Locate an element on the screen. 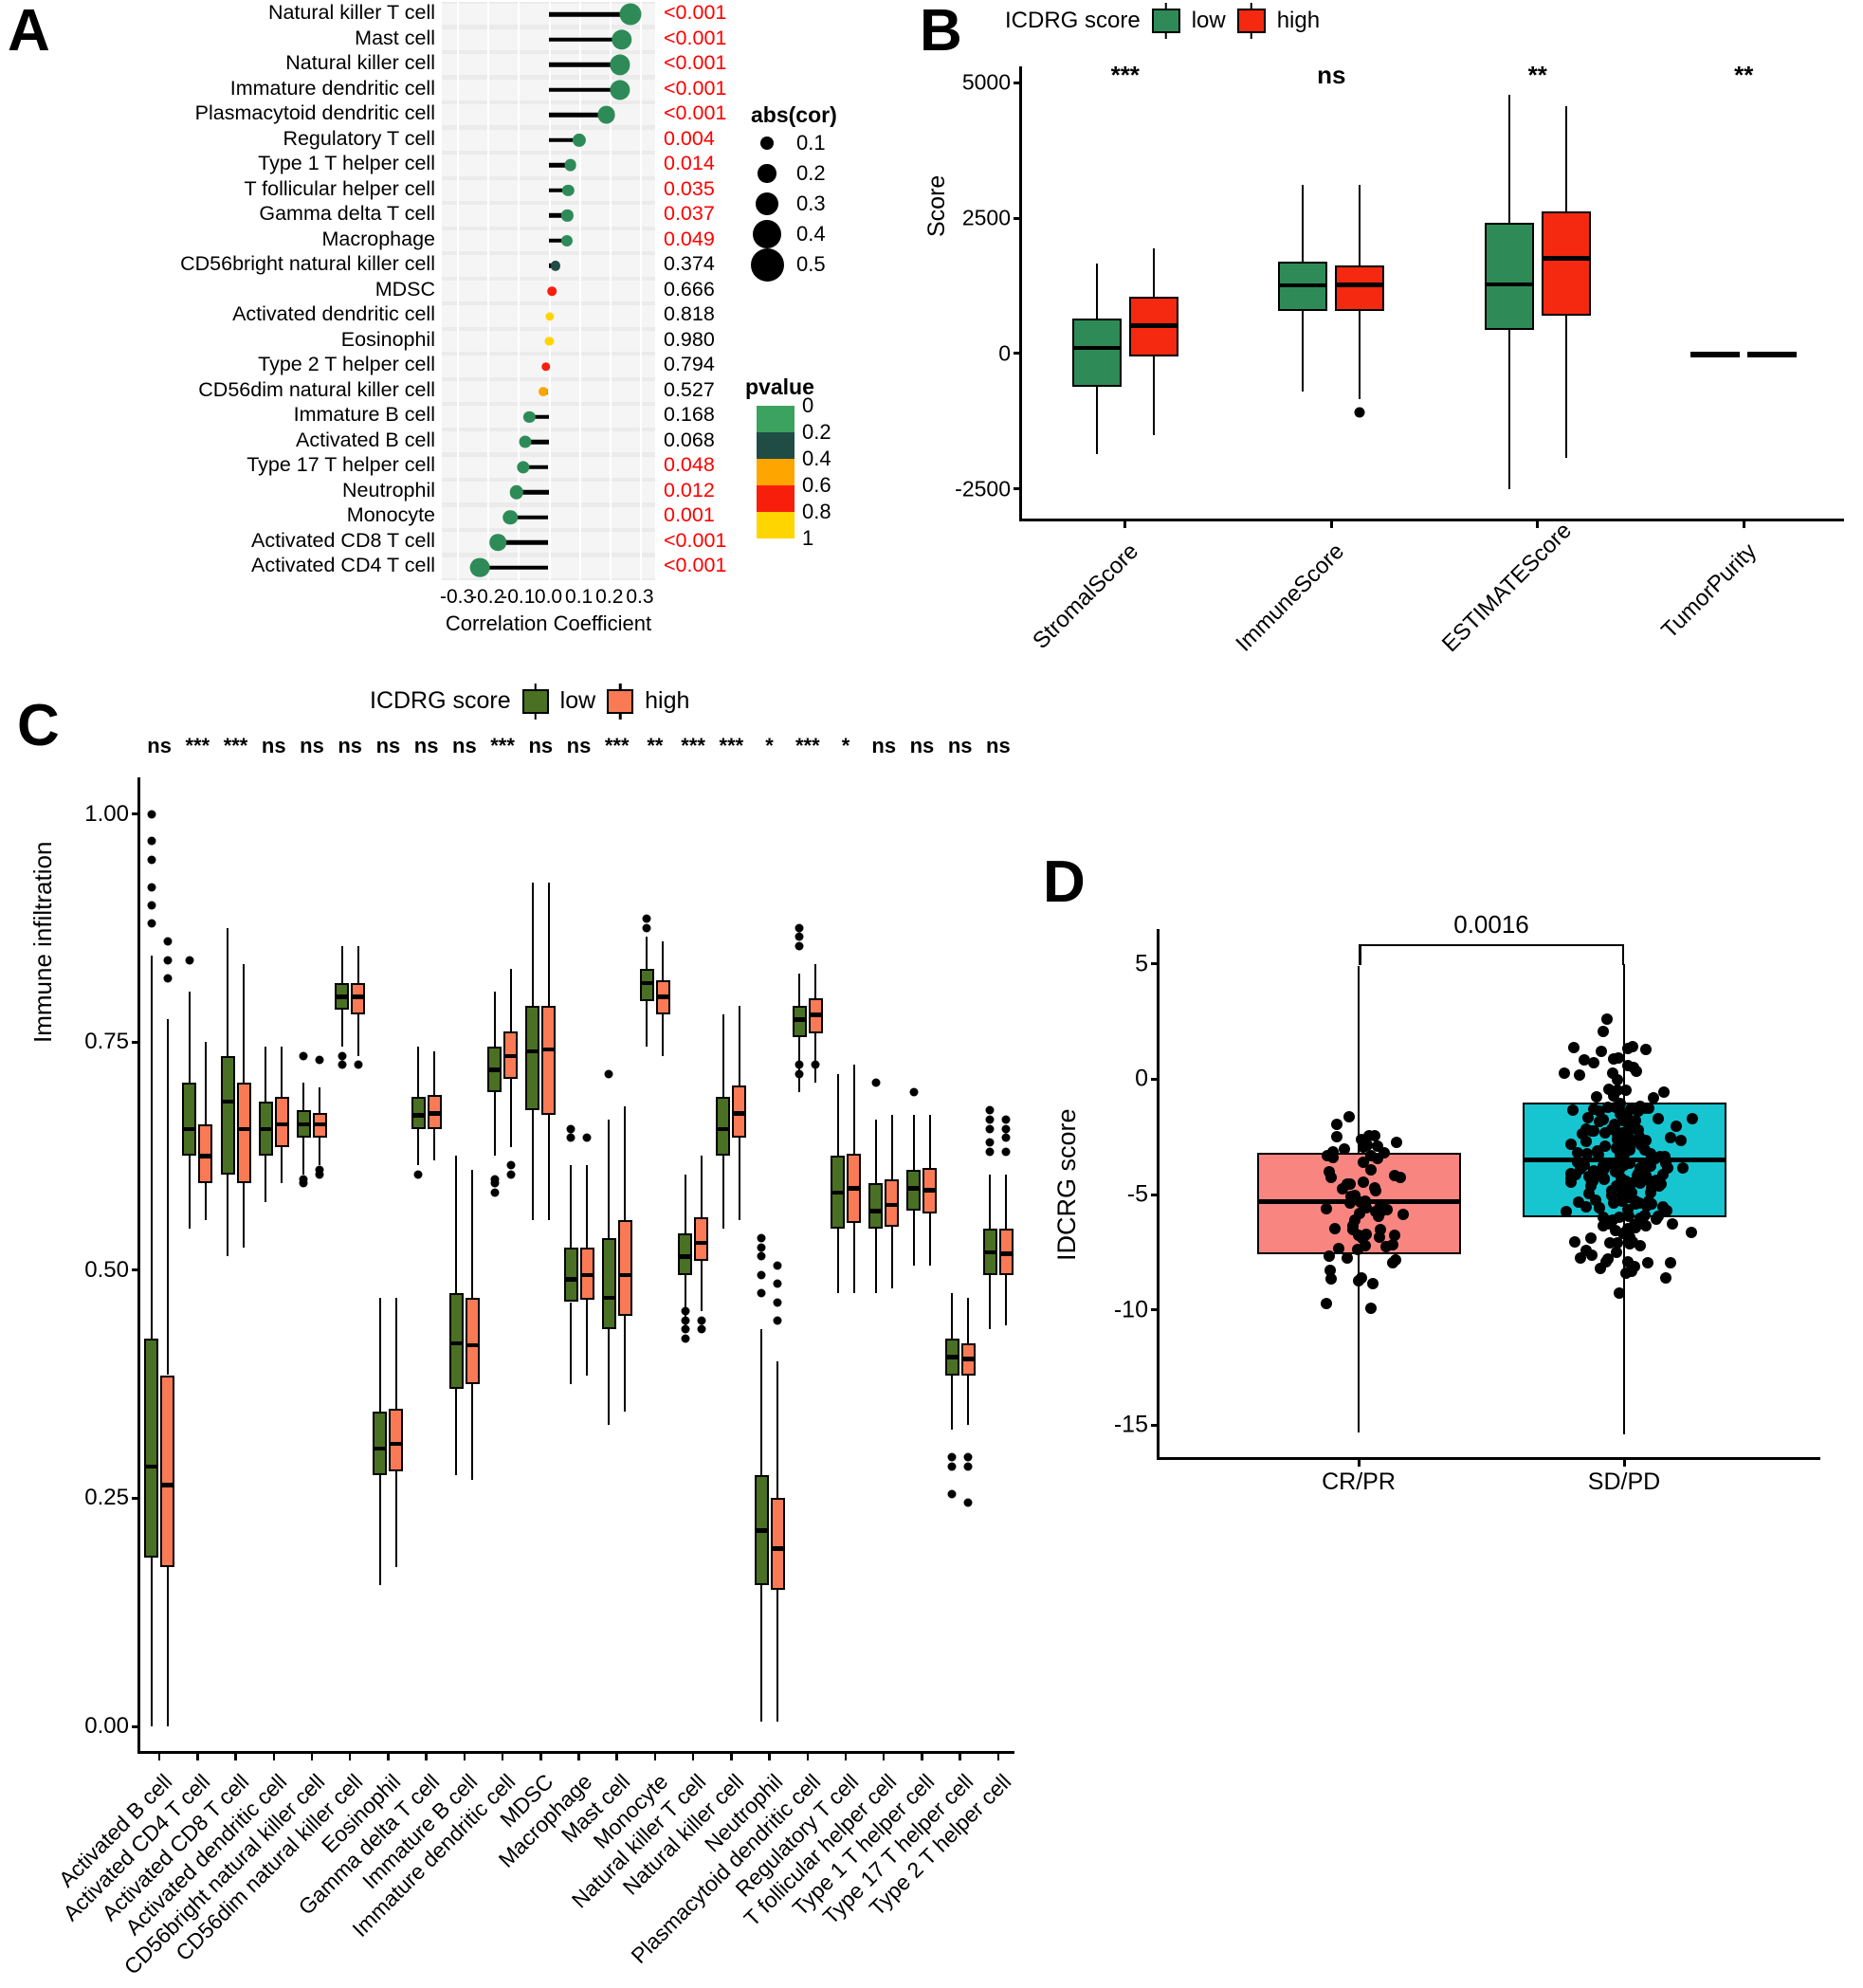 The height and width of the screenshot is (1988, 1863). x-axis-tick-label: -0.1 is located at coordinates (518, 597).